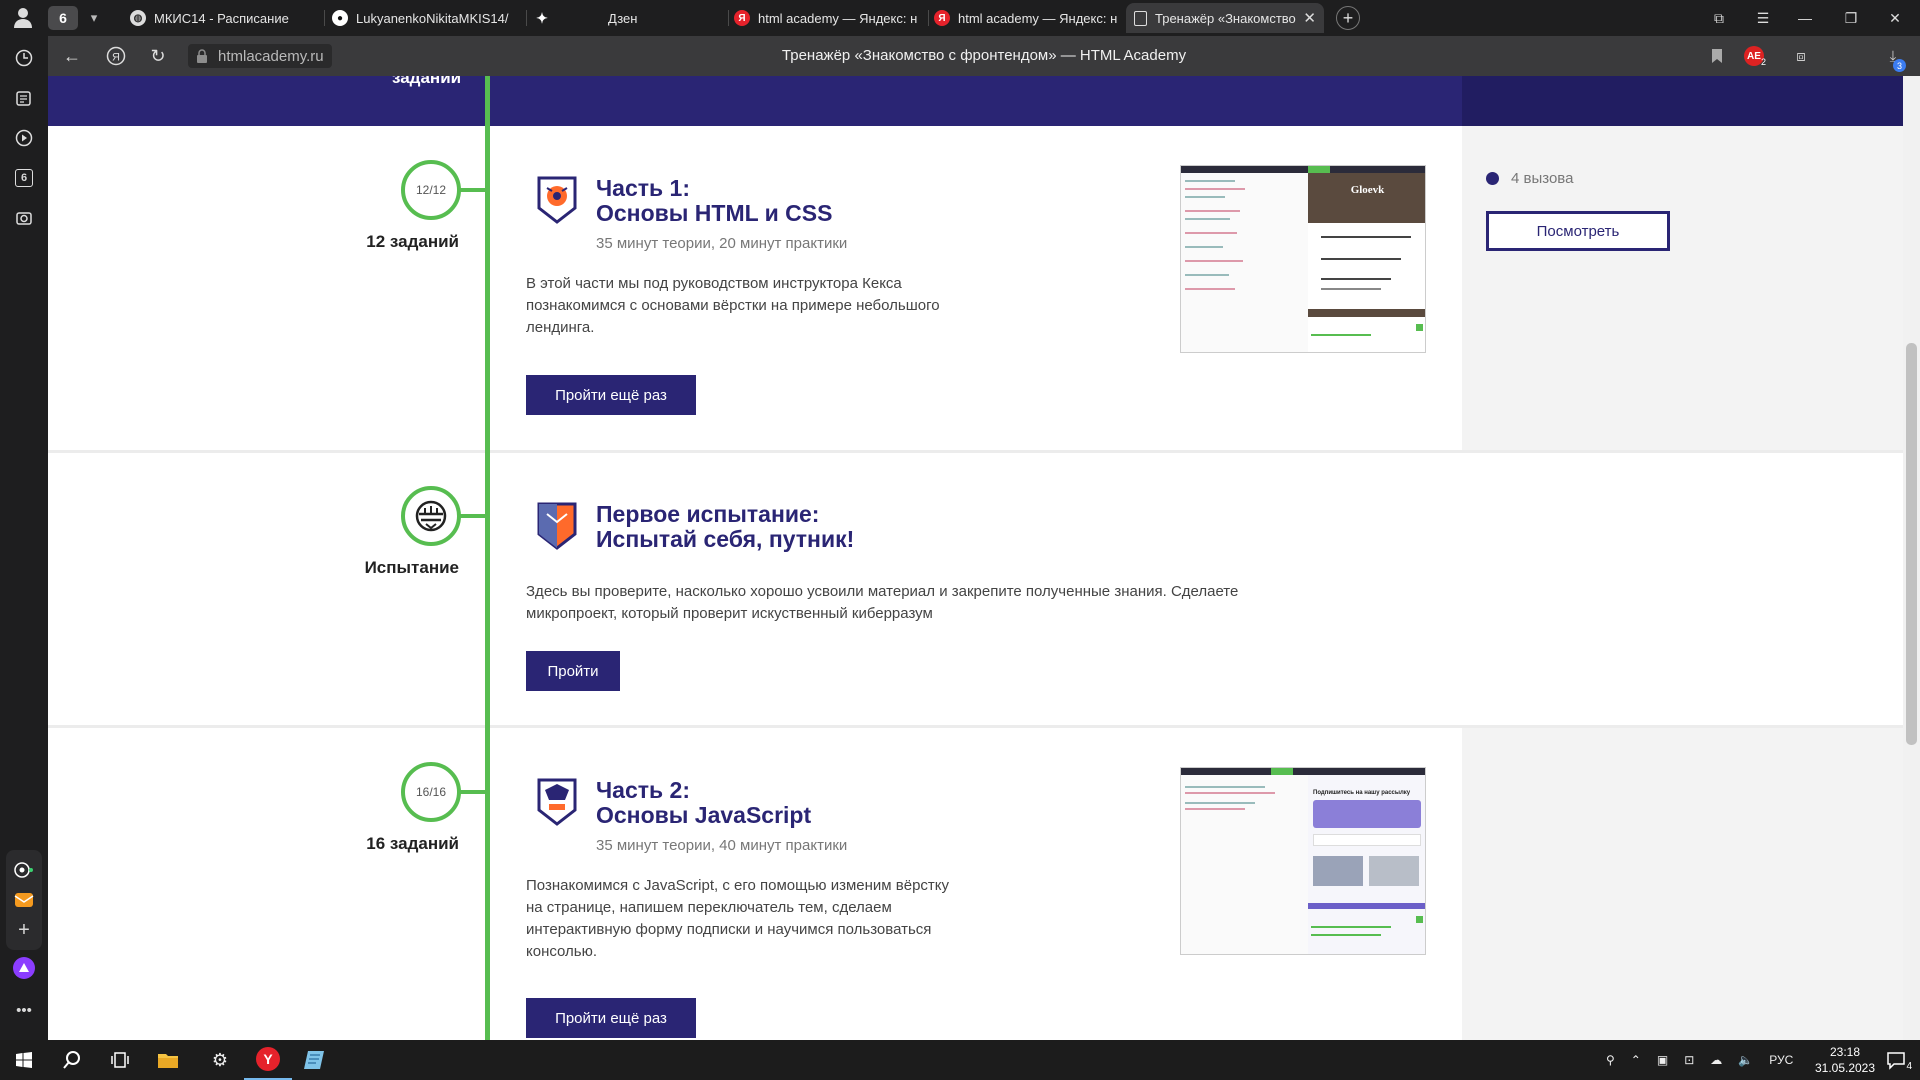 The height and width of the screenshot is (1080, 1920). What do you see at coordinates (120, 1060) in the screenshot?
I see `task-view-icon` at bounding box center [120, 1060].